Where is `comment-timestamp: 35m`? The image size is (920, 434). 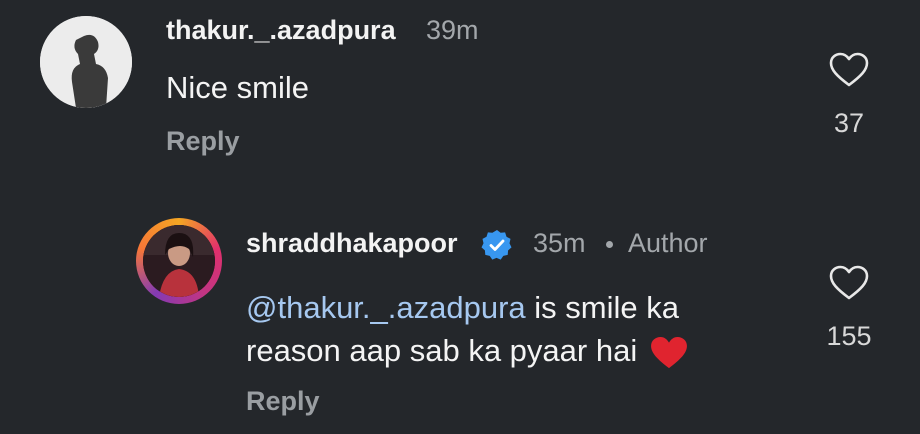
comment-timestamp: 35m is located at coordinates (559, 243).